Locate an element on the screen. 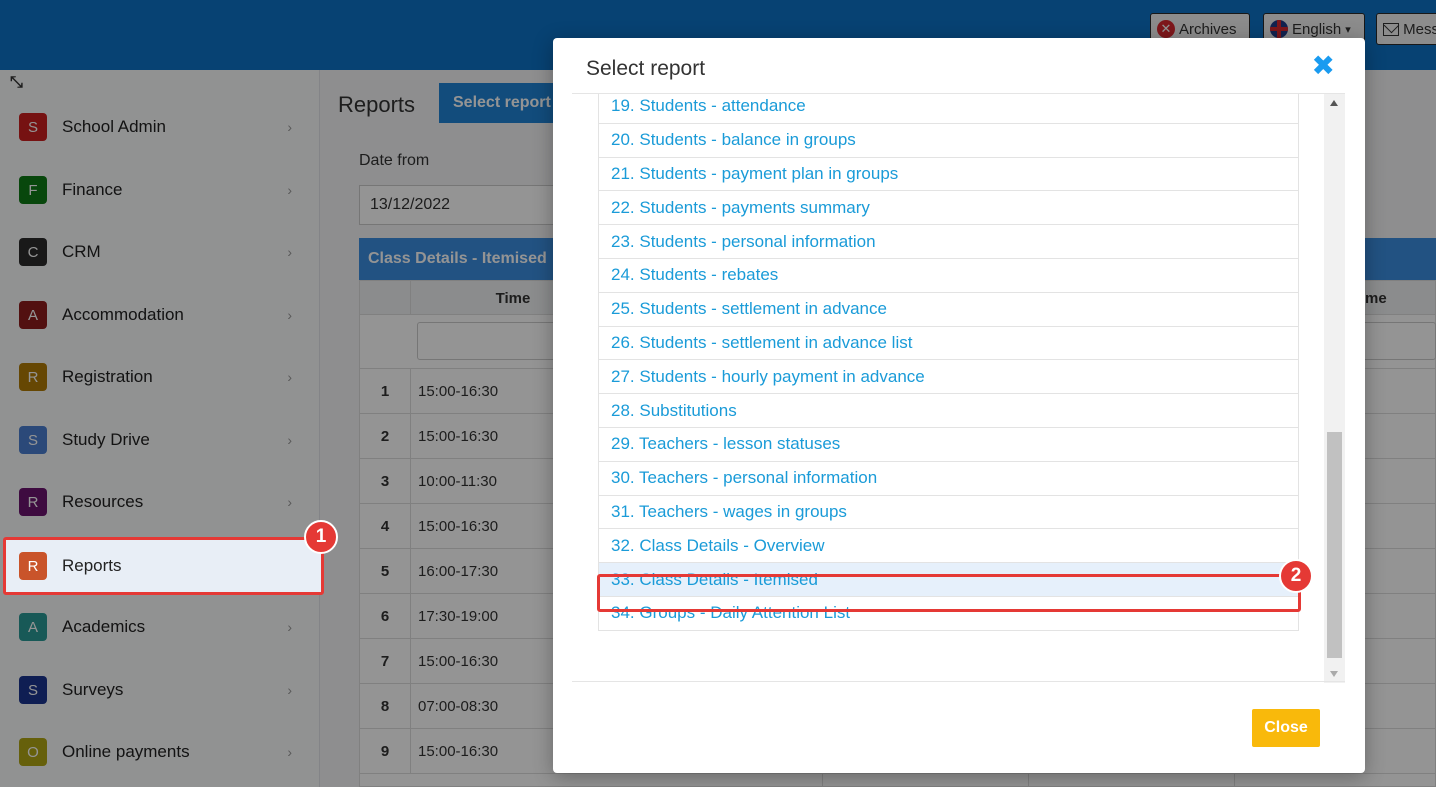  report-list-item: 29. Teachers - lesson statuses is located at coordinates (948, 445).